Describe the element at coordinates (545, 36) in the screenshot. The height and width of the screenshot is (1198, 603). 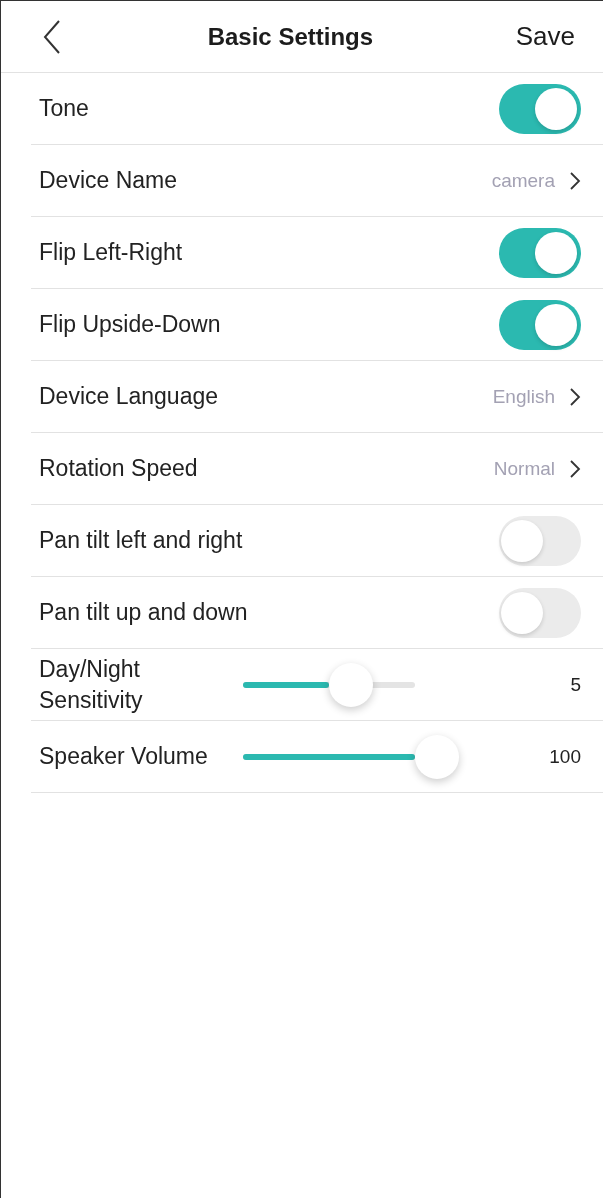
I see `save-button: Save` at that location.